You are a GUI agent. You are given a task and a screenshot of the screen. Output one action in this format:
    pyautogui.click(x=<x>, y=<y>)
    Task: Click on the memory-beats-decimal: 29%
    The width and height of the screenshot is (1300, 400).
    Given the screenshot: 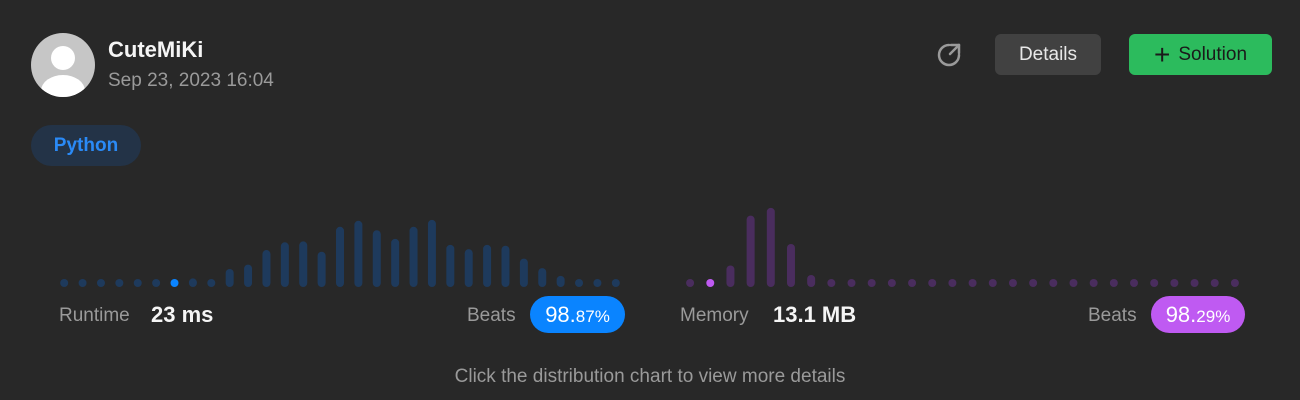 What is the action you would take?
    pyautogui.click(x=1213, y=316)
    